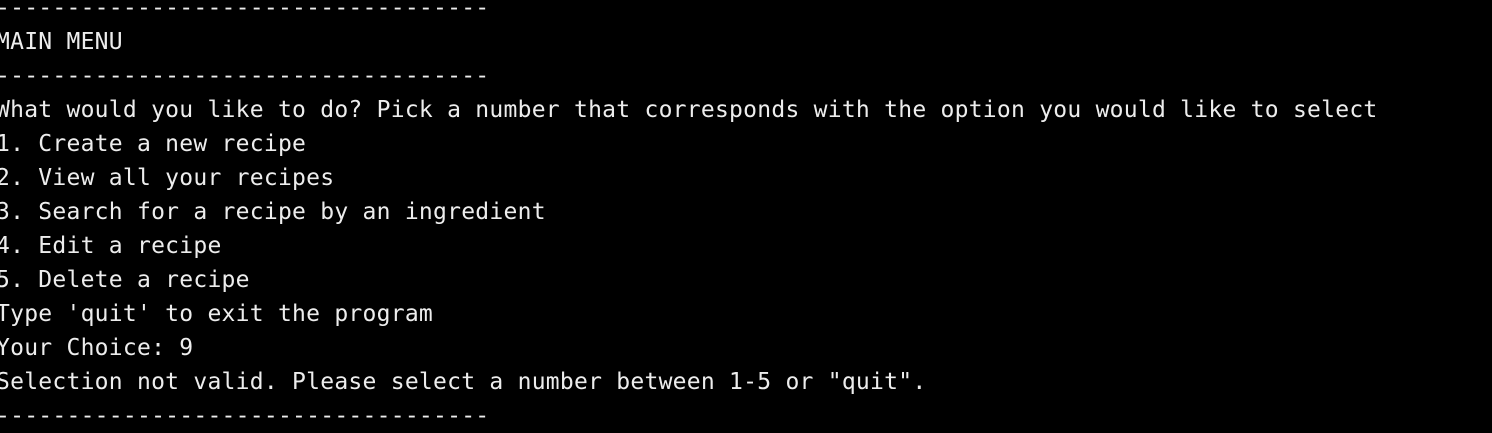  I want to click on menu-option-search: 3. Search for a recipe by an ingredient, so click(273, 212).